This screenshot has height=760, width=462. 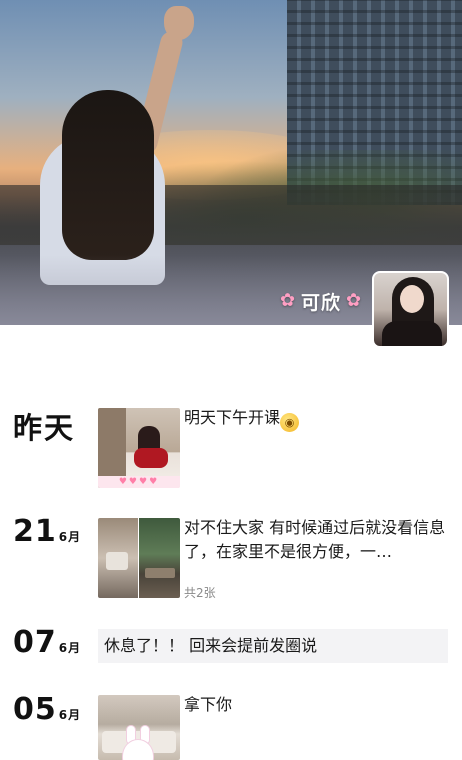 I want to click on date-label: 05 6月, so click(x=47, y=709).